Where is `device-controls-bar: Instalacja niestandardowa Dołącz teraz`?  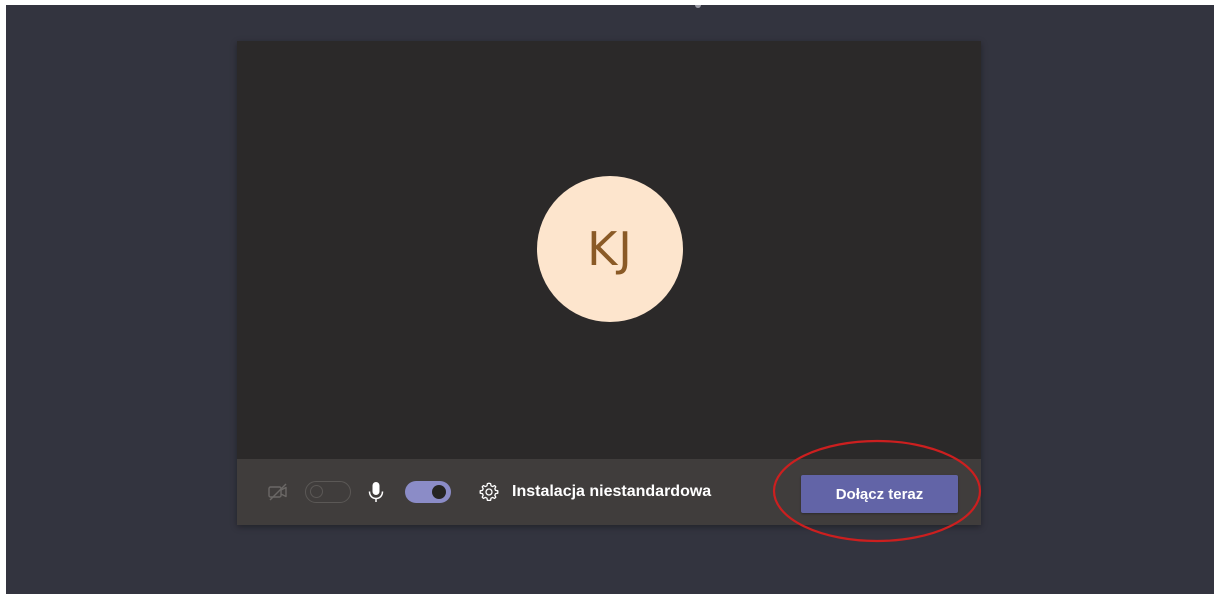 device-controls-bar: Instalacja niestandardowa Dołącz teraz is located at coordinates (609, 492).